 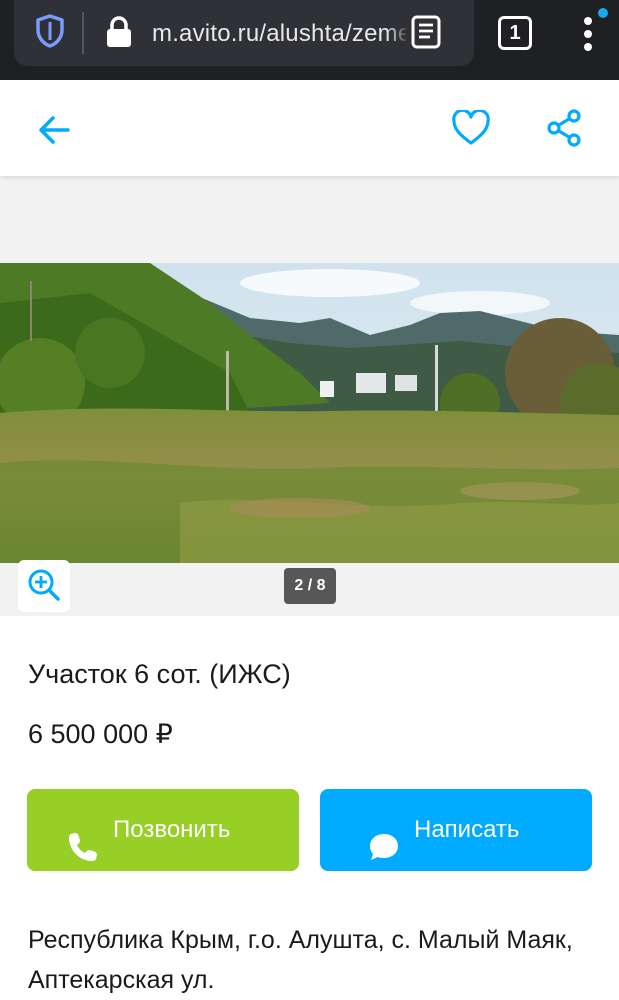 I want to click on zoom-in-icon, so click(x=44, y=586).